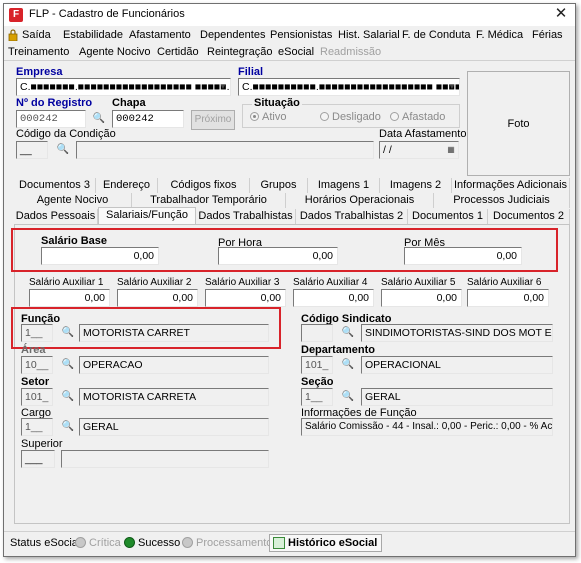 This screenshot has width=581, height=563. Describe the element at coordinates (344, 185) in the screenshot. I see `tab-imagens-1: Imagens 1` at that location.